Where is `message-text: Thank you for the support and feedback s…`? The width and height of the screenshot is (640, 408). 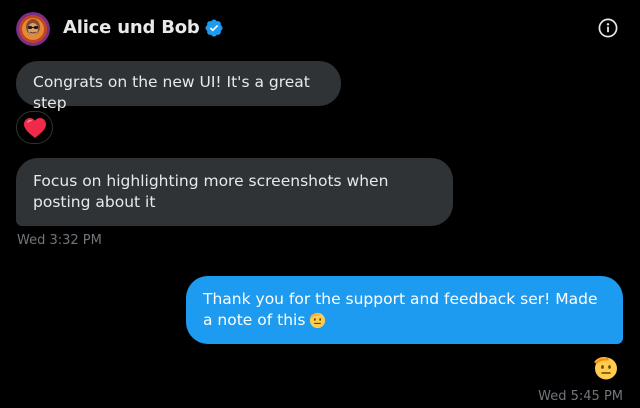
message-text: Thank you for the support and feedback s… is located at coordinates (400, 309).